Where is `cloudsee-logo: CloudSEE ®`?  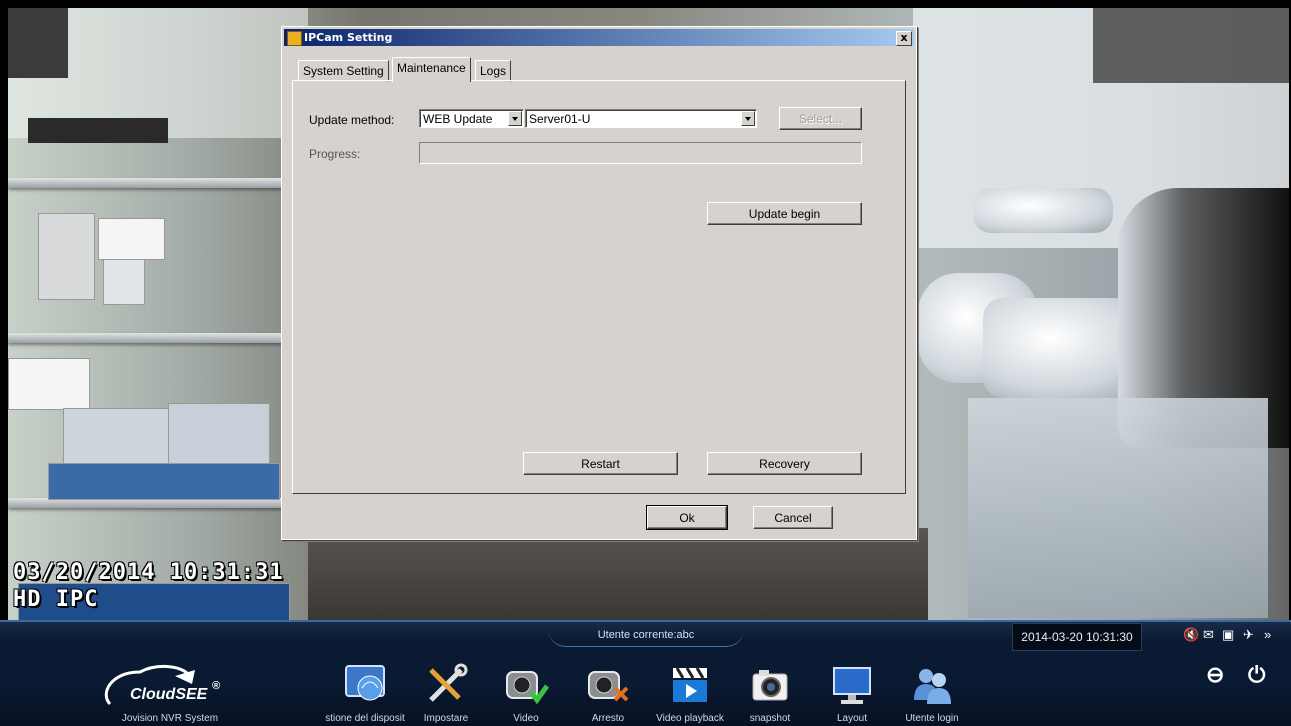 cloudsee-logo: CloudSEE ® is located at coordinates (170, 687).